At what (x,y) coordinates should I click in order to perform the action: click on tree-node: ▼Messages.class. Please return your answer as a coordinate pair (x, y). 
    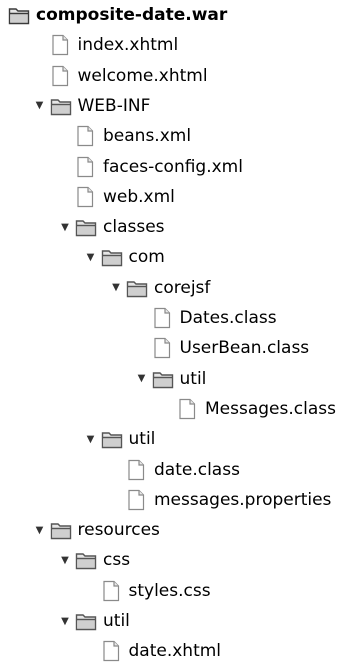
    Looking at the image, I should click on (248, 409).